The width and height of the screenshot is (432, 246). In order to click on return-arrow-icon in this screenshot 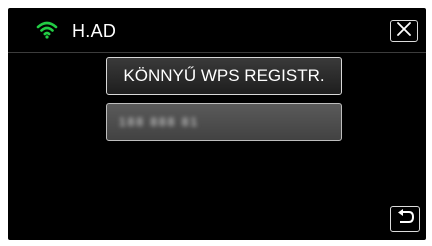, I will do `click(405, 219)`.